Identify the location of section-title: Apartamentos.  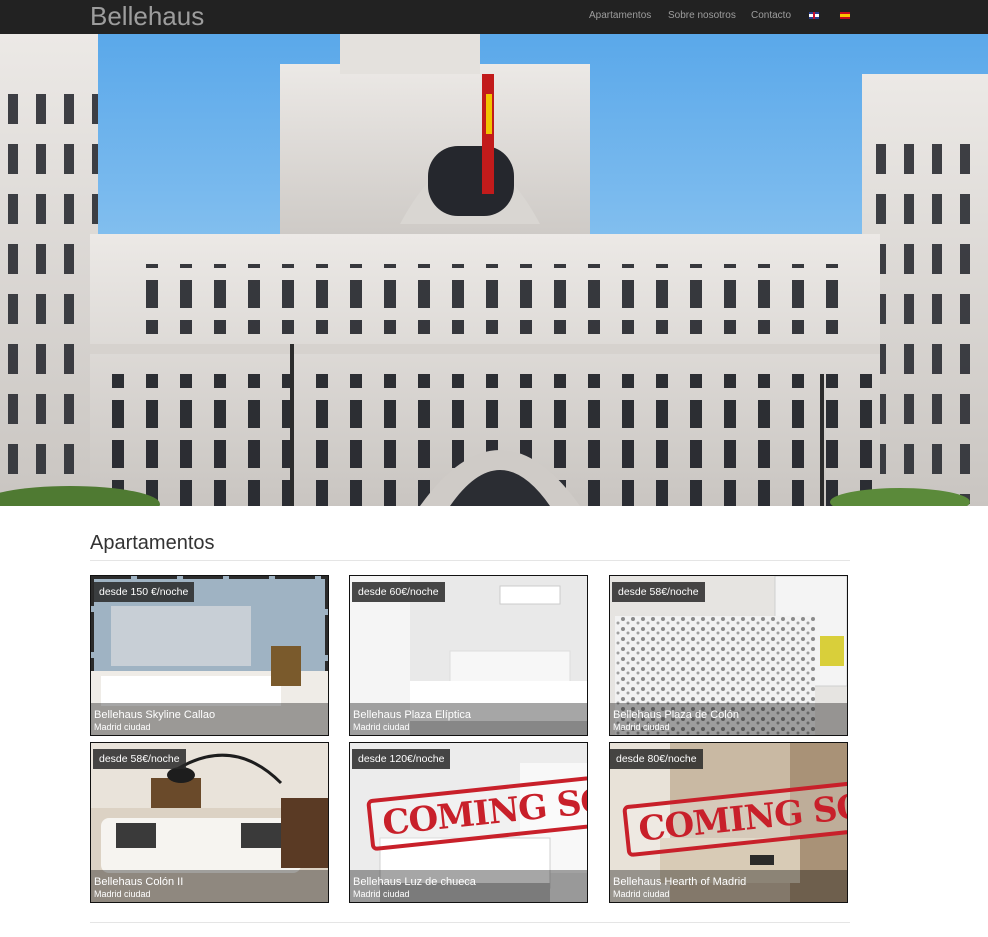
(152, 543).